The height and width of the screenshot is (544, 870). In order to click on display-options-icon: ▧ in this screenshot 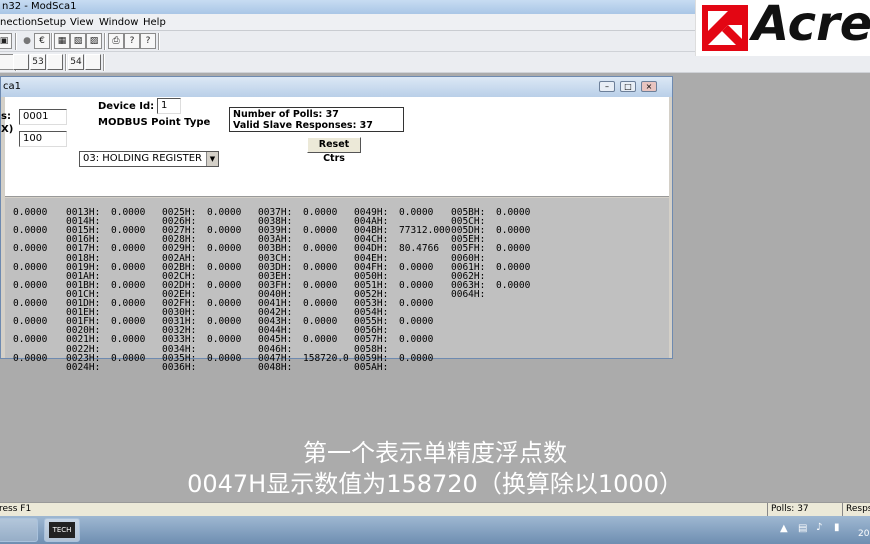, I will do `click(78, 41)`.